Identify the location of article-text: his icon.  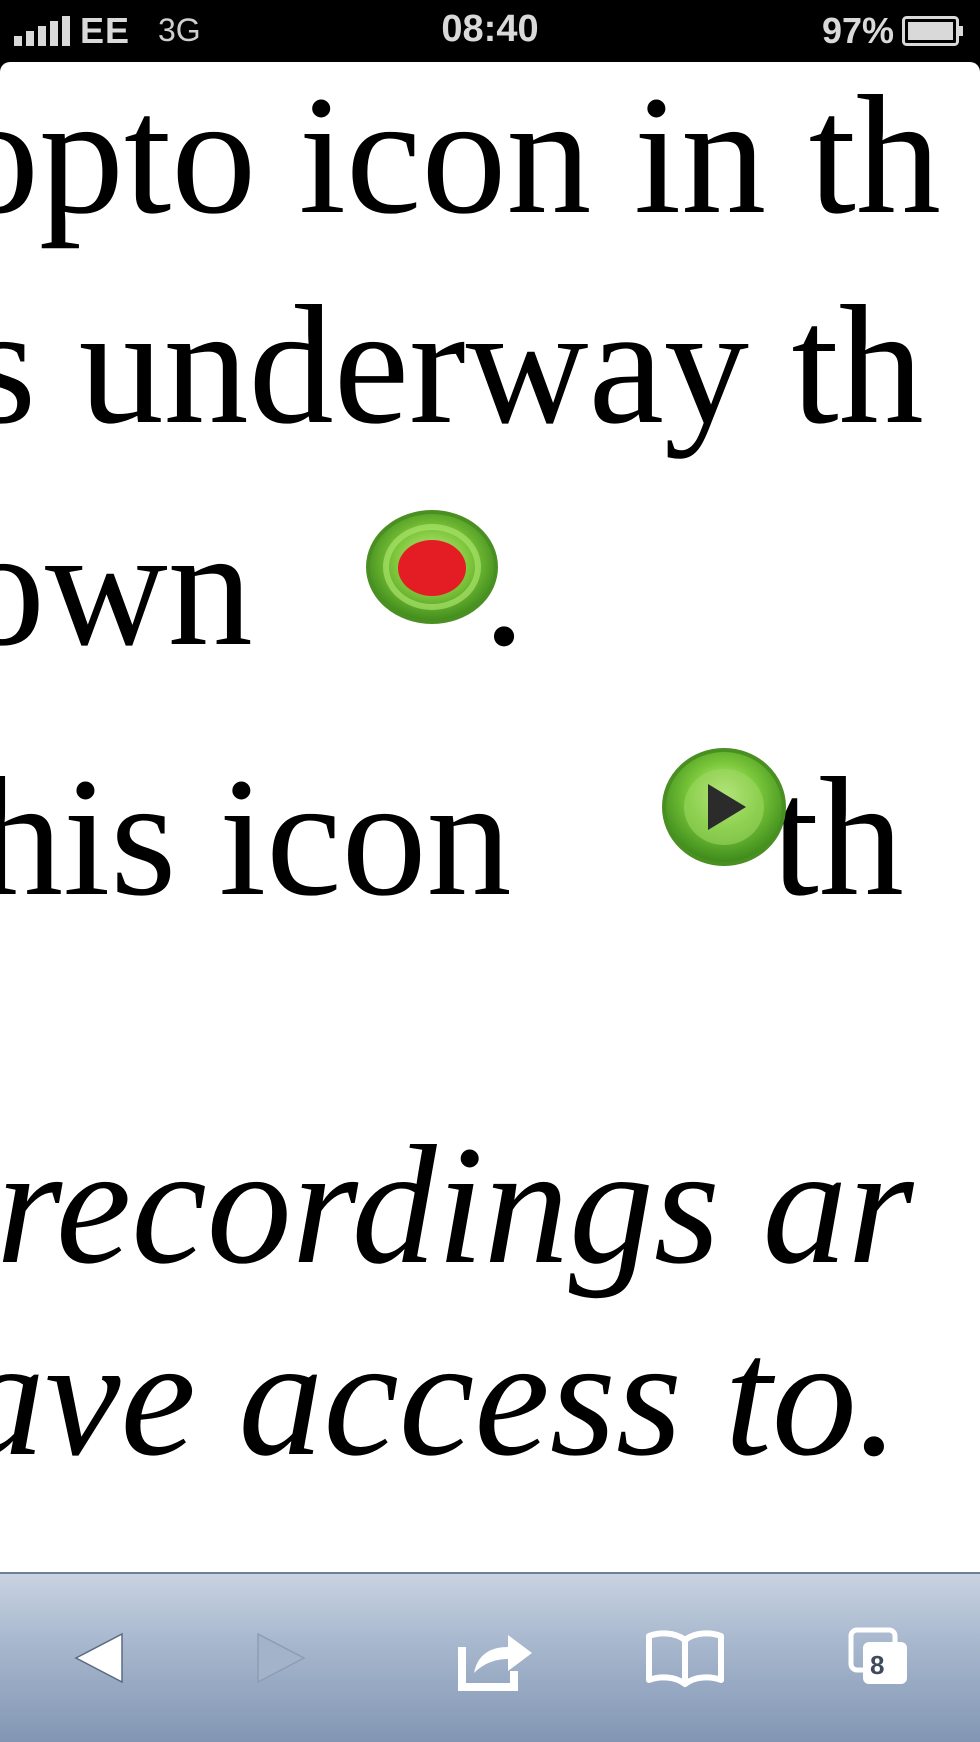
(256, 837).